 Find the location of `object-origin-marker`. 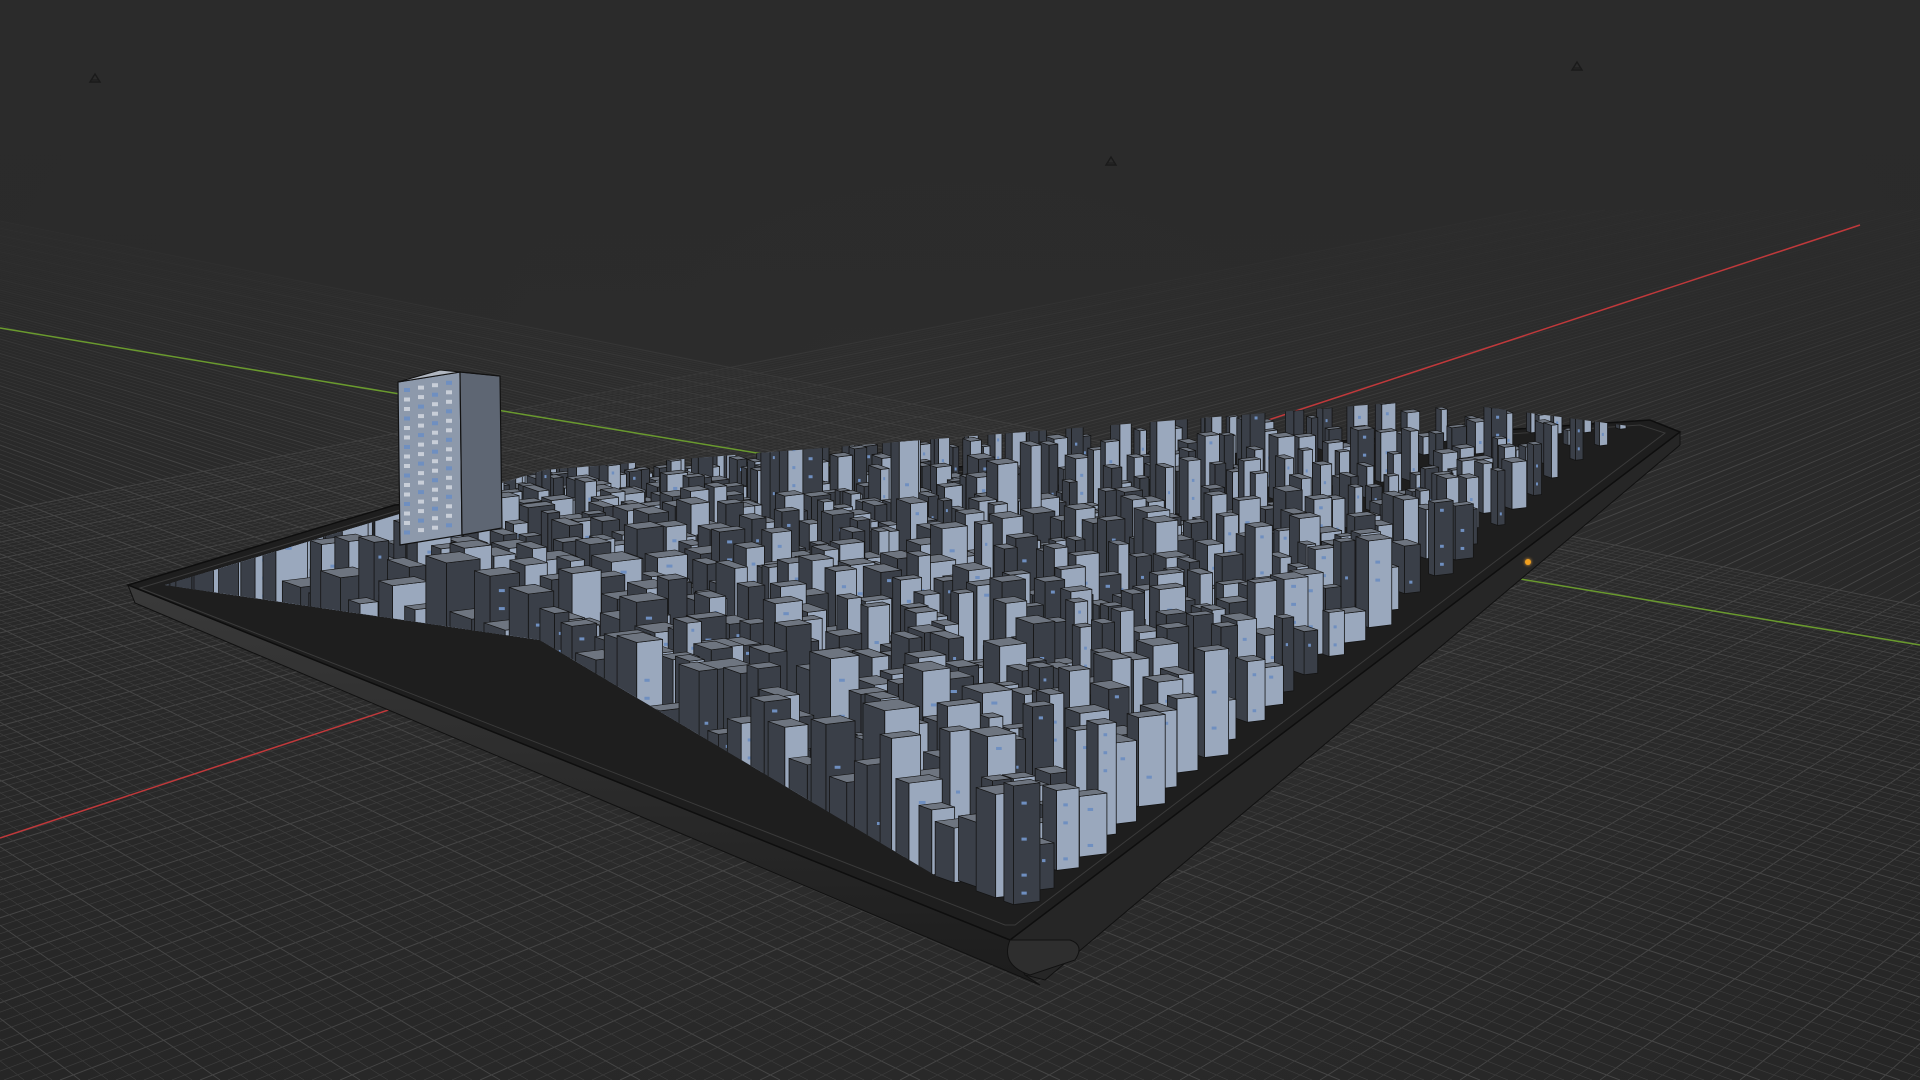

object-origin-marker is located at coordinates (1528, 562).